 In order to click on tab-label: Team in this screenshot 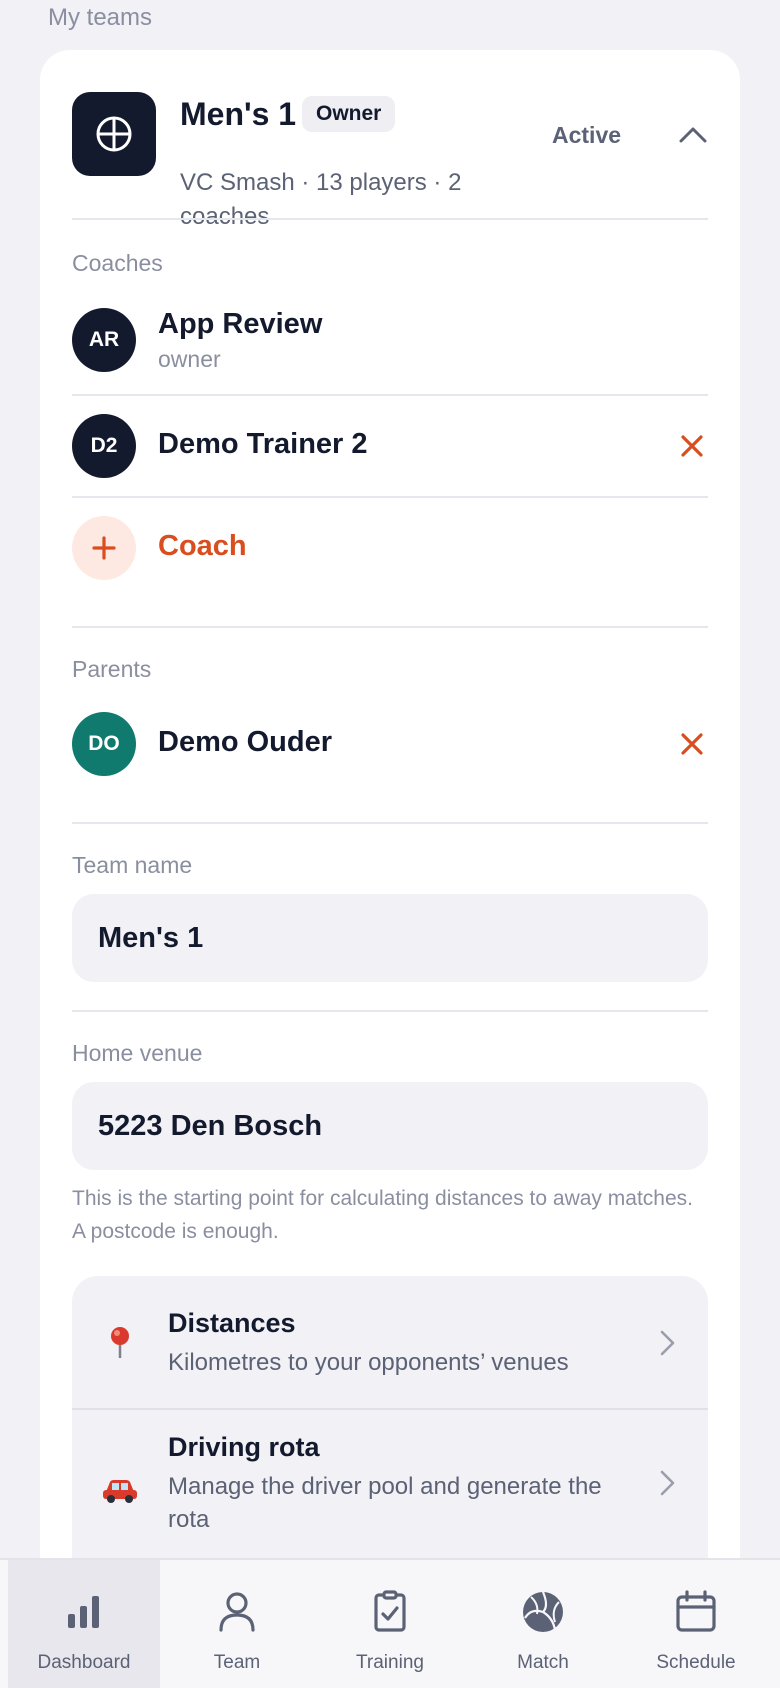, I will do `click(237, 1662)`.